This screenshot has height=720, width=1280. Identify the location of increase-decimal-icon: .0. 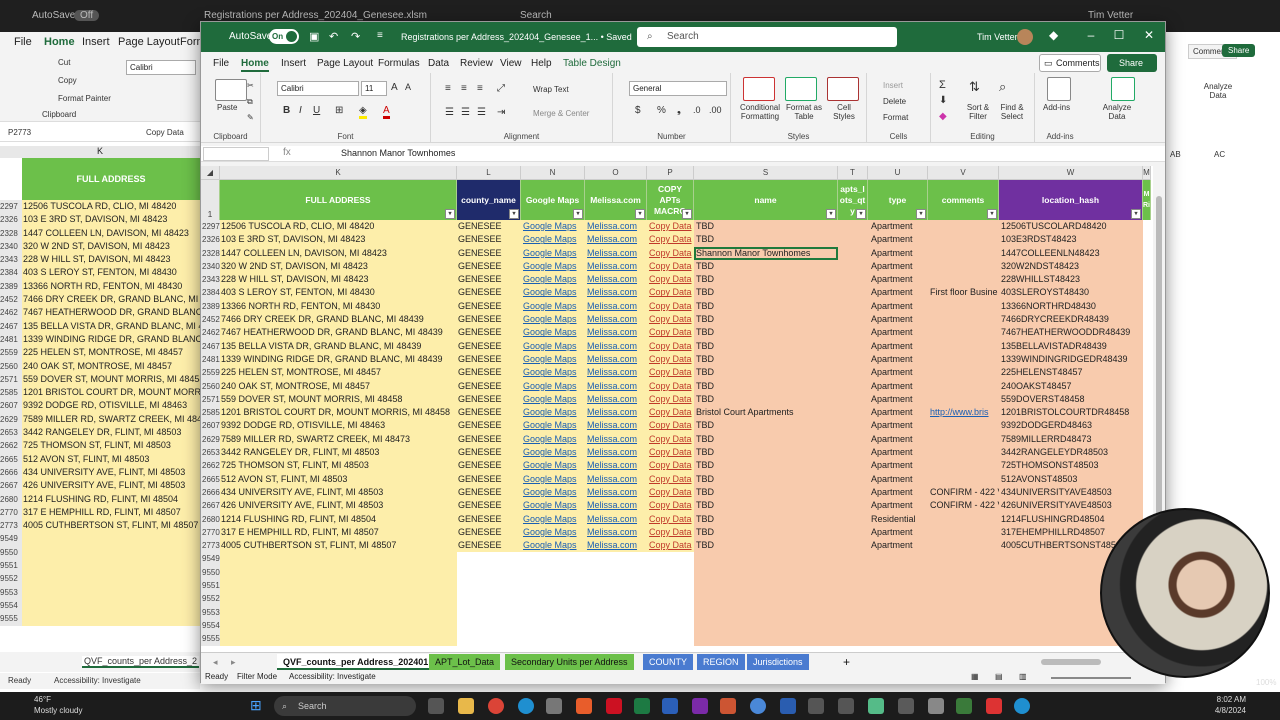
(697, 110).